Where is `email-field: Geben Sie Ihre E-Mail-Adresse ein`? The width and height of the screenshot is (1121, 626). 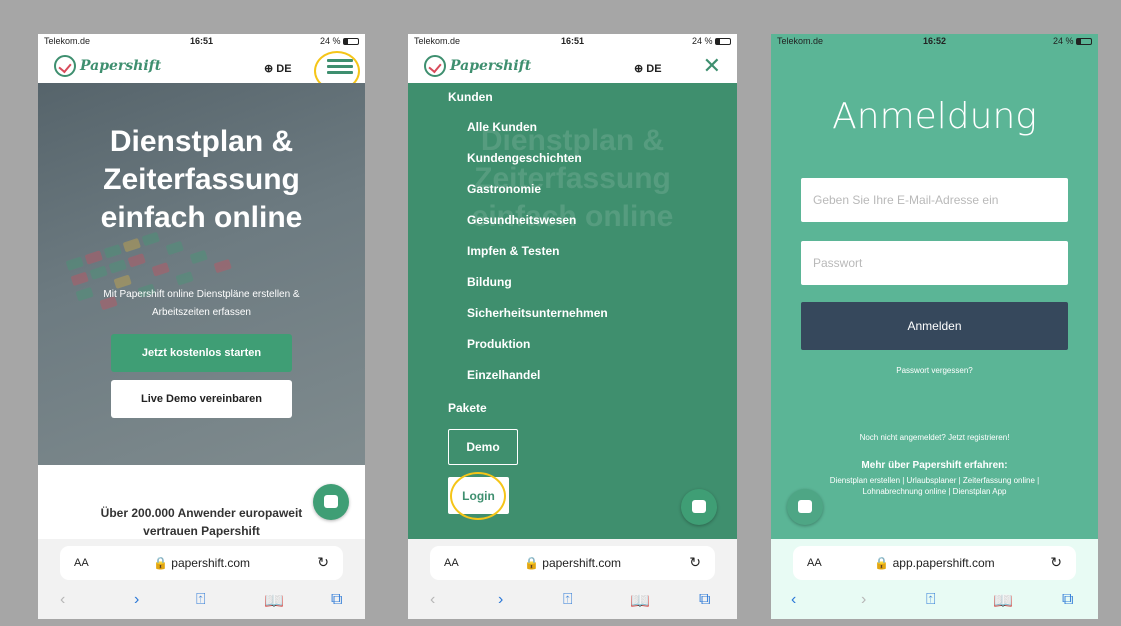
email-field: Geben Sie Ihre E-Mail-Adresse ein is located at coordinates (934, 200).